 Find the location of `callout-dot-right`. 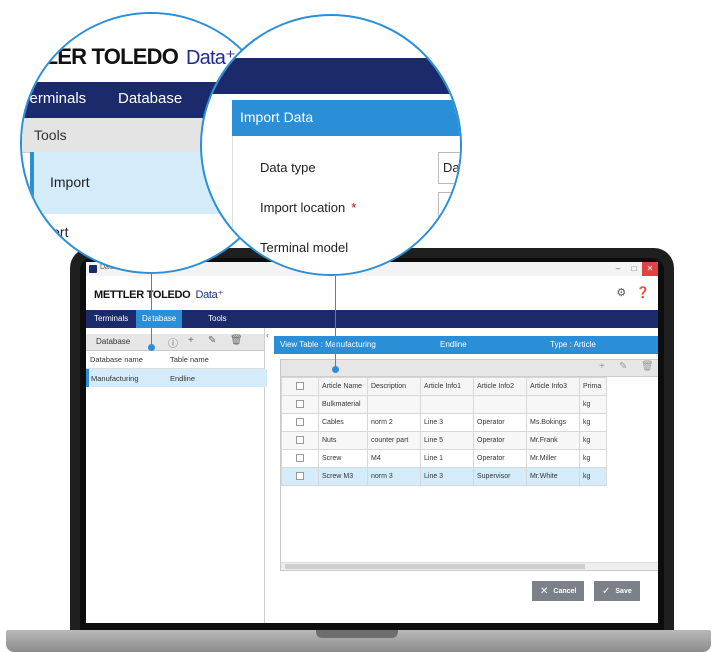

callout-dot-right is located at coordinates (335, 369).